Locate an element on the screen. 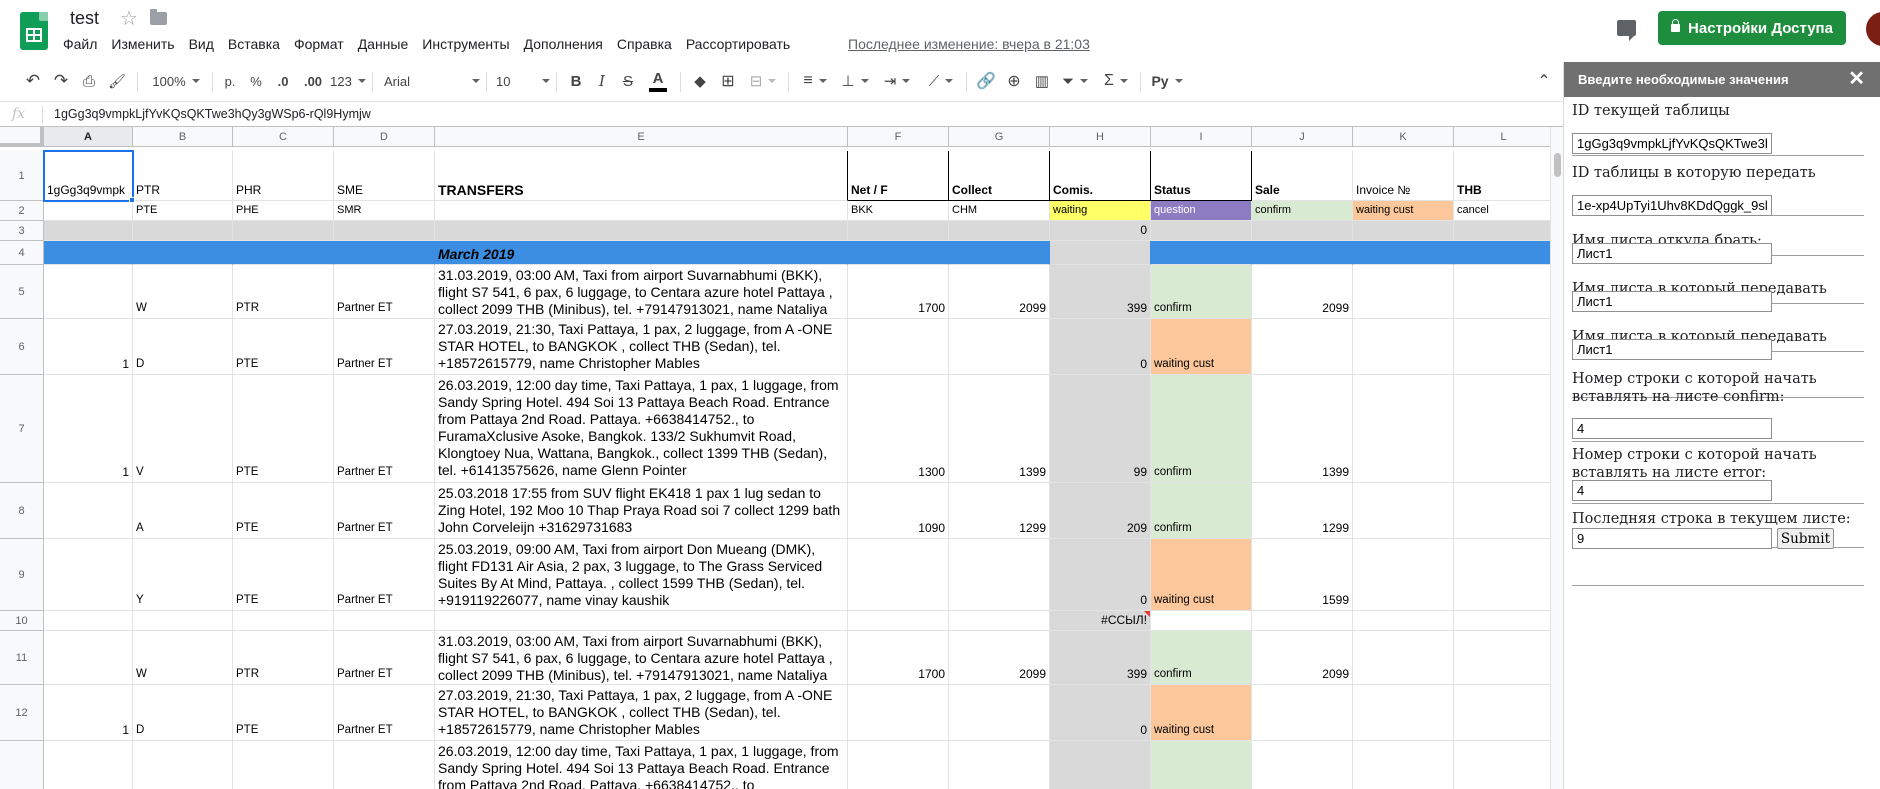 The width and height of the screenshot is (1880, 789). cell-a9 is located at coordinates (88, 575).